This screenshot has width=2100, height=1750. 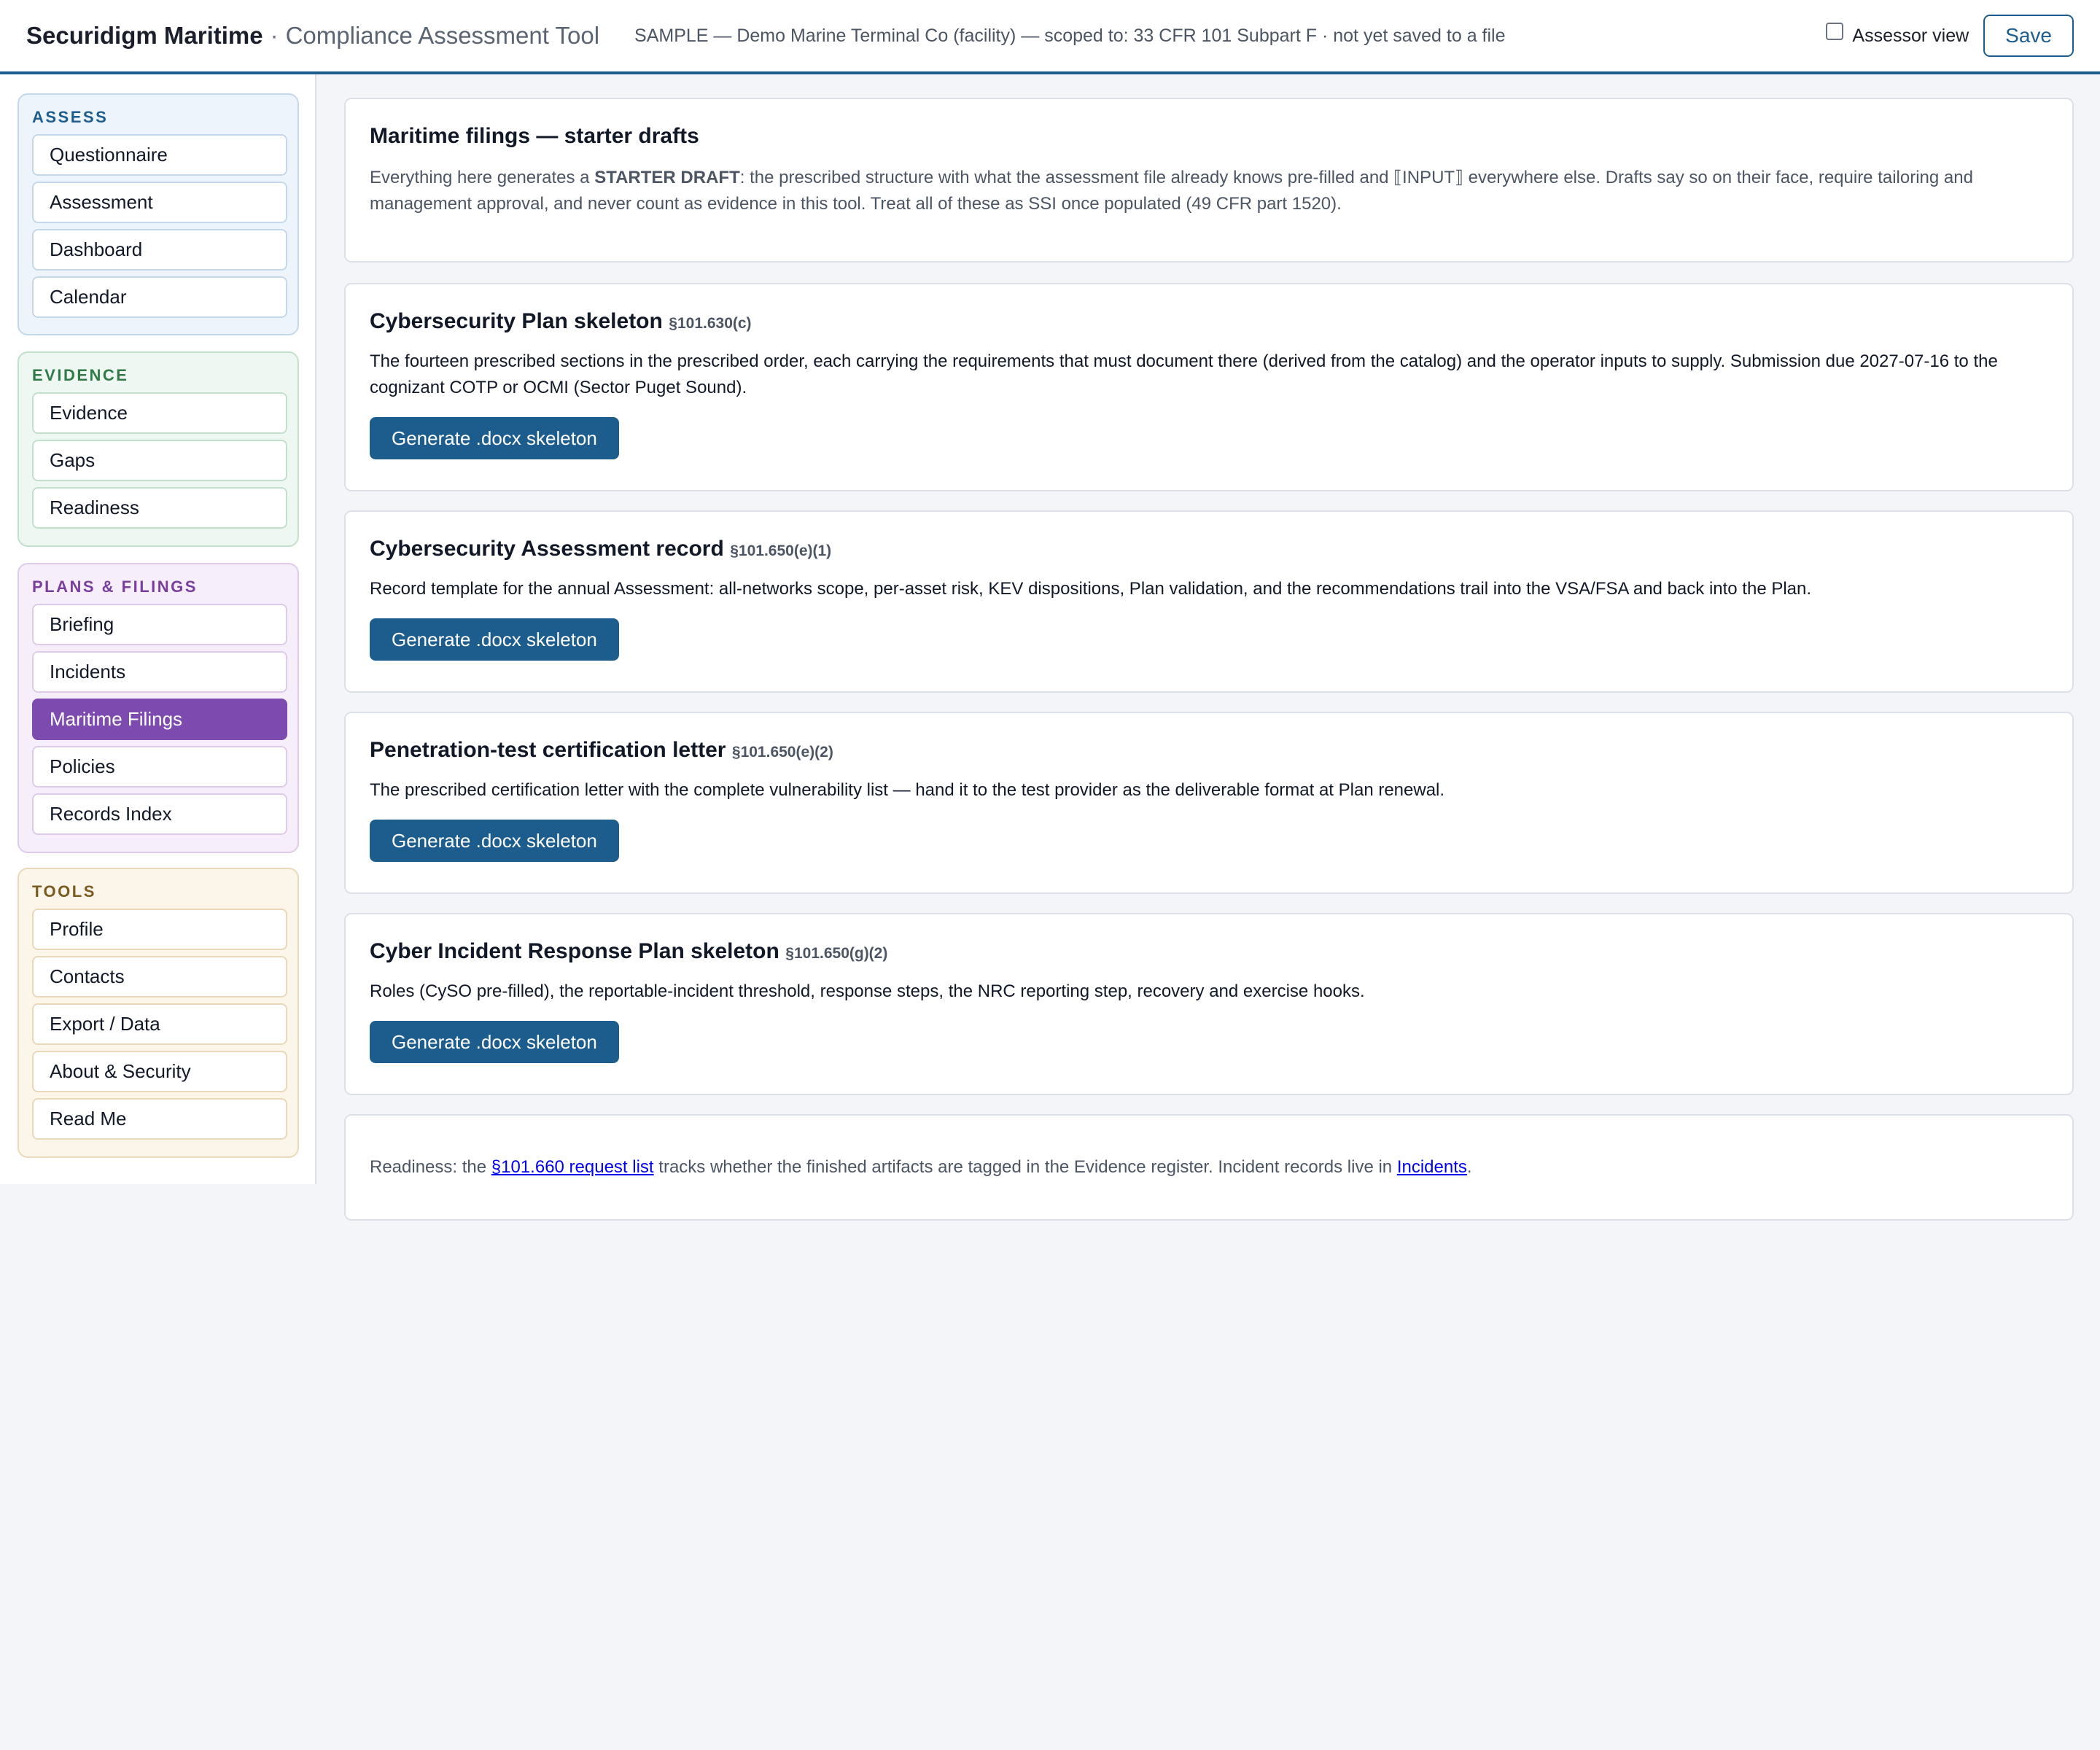 I want to click on sidebar-item-contacts: Contacts, so click(x=159, y=977).